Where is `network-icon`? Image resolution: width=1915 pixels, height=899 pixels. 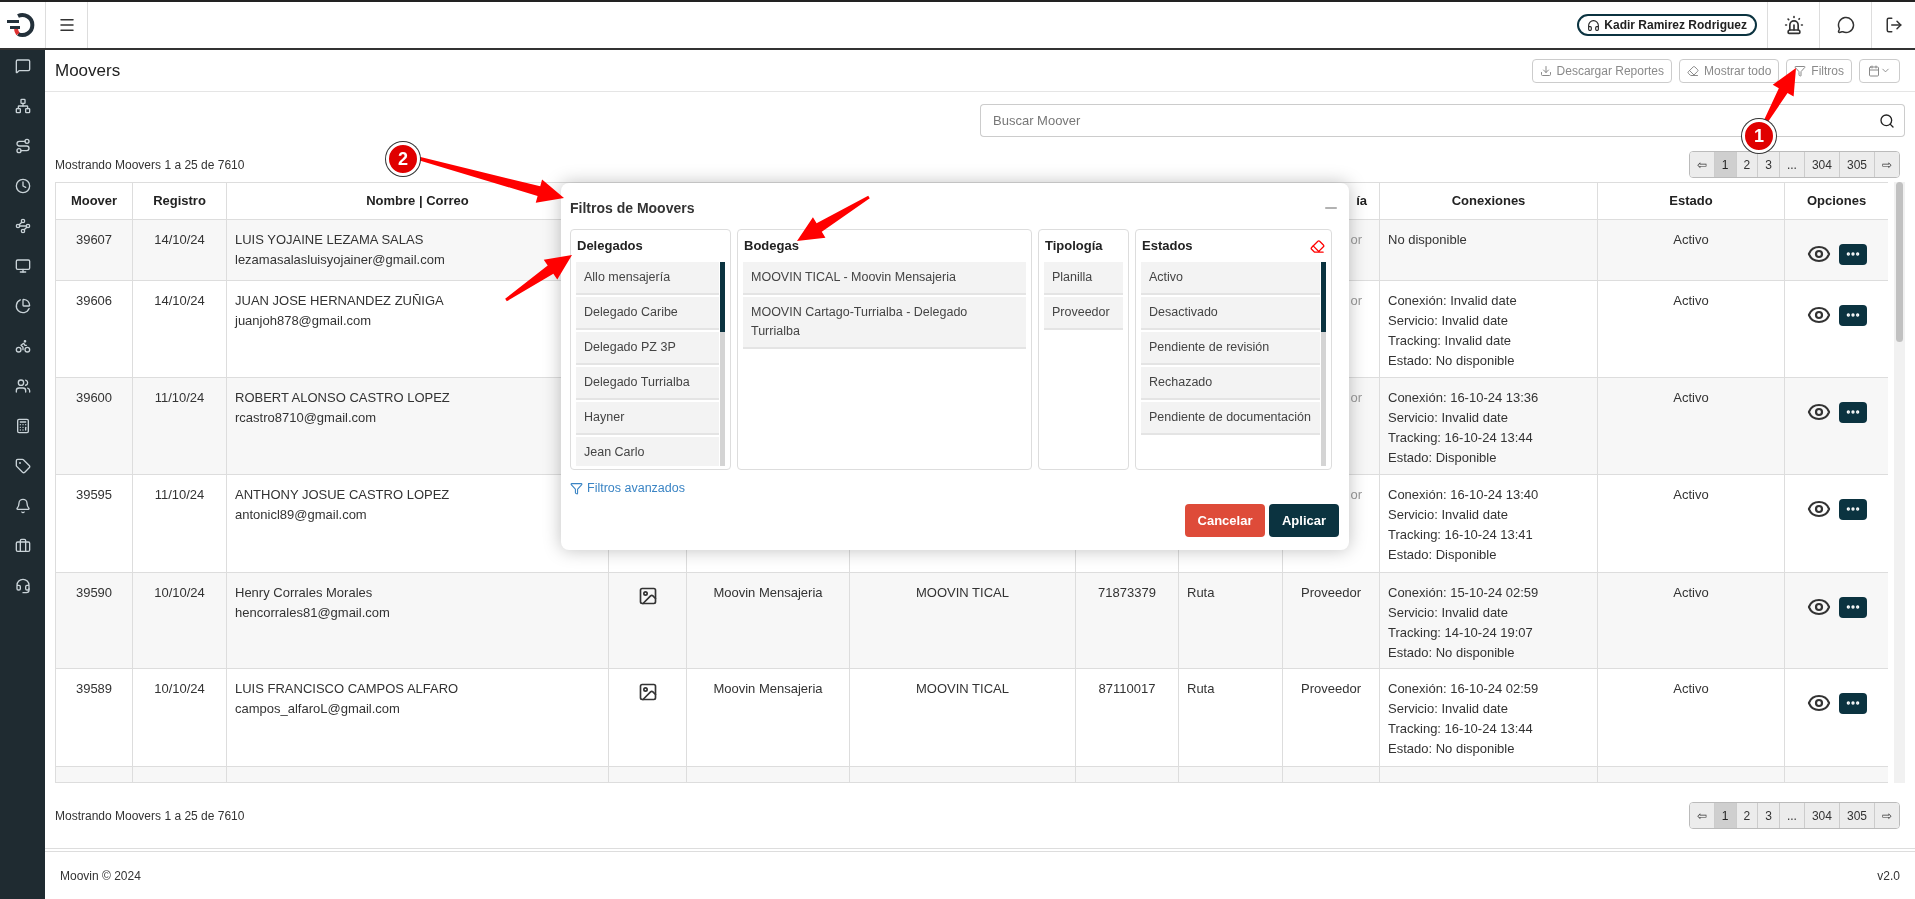
network-icon is located at coordinates (22, 106).